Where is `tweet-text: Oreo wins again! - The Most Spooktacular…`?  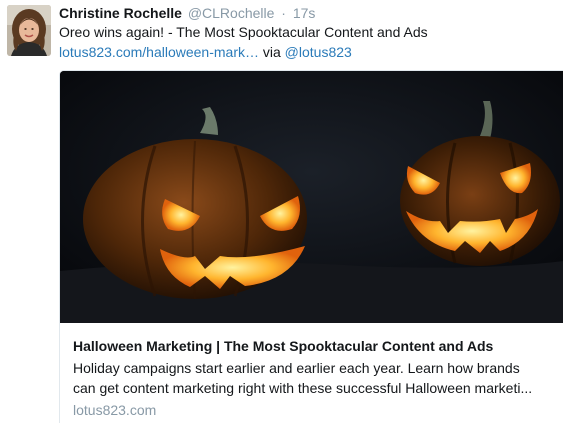 tweet-text: Oreo wins again! - The Most Spooktacular… is located at coordinates (309, 42).